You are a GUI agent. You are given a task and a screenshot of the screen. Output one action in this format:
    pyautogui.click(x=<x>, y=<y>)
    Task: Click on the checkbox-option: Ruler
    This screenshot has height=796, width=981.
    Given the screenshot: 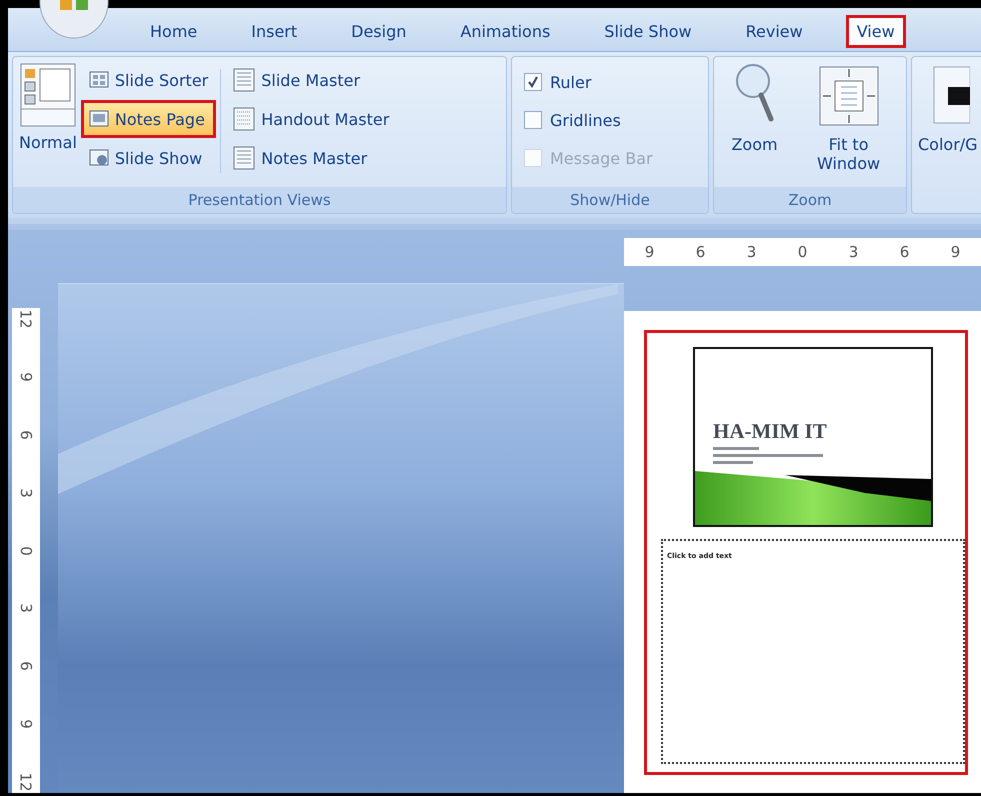 What is the action you would take?
    pyautogui.click(x=610, y=82)
    